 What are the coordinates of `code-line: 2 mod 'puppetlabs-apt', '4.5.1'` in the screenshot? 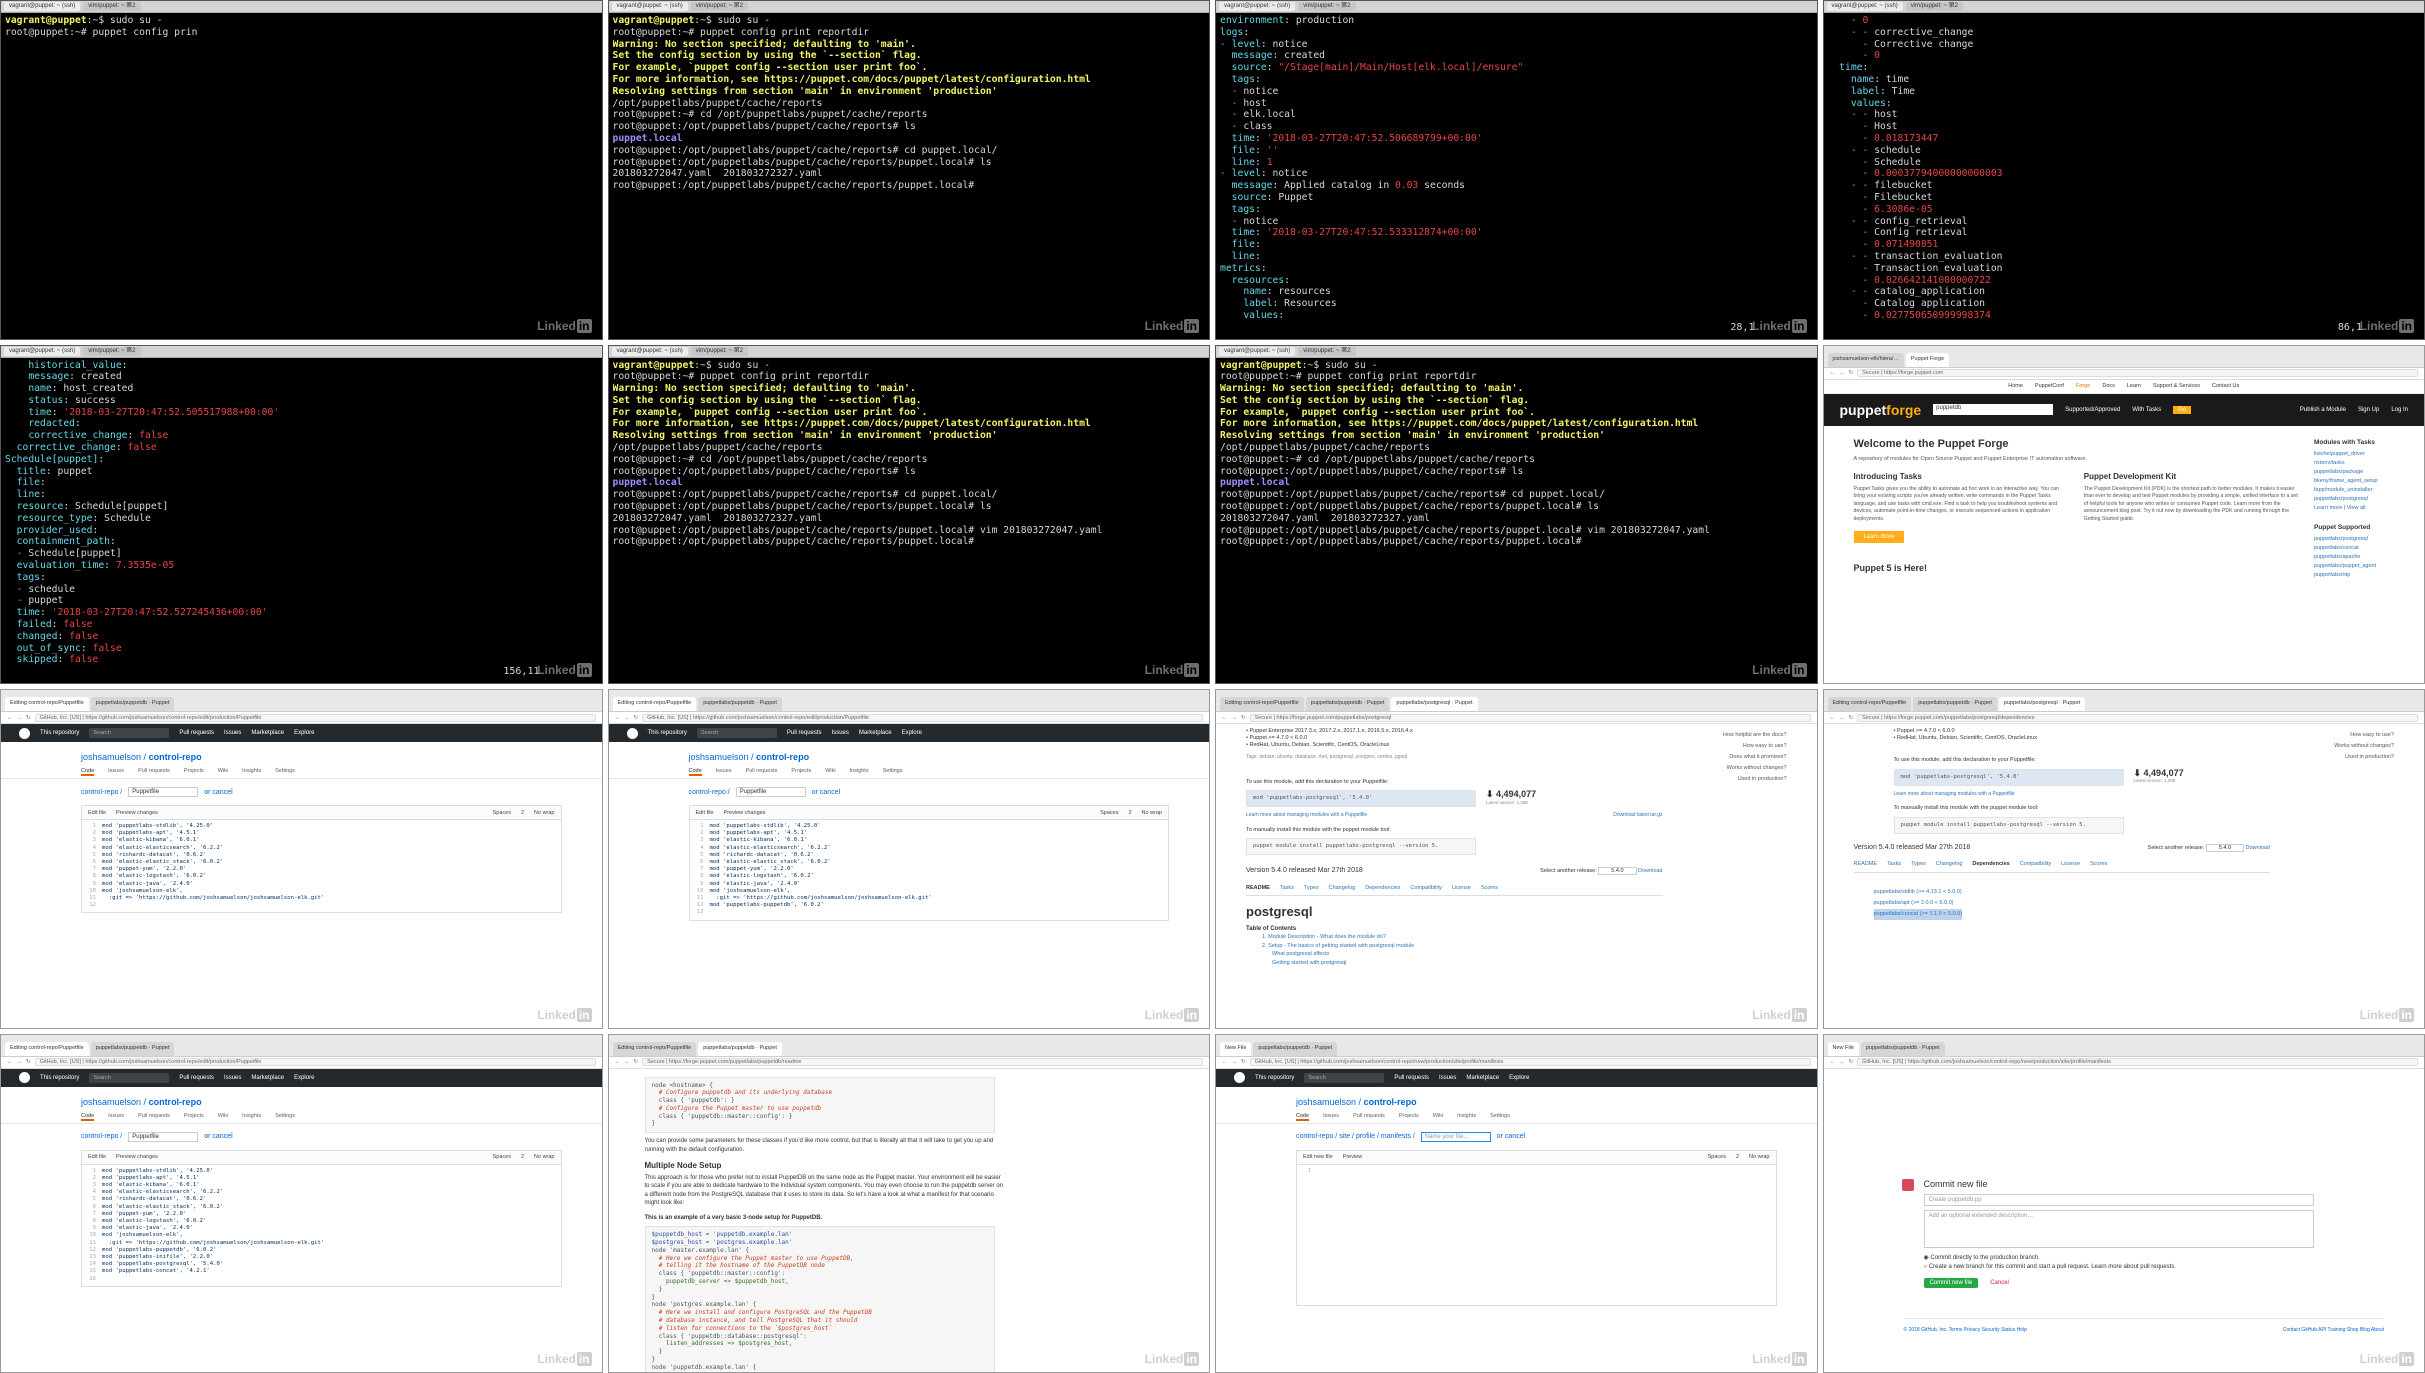 It's located at (321, 1178).